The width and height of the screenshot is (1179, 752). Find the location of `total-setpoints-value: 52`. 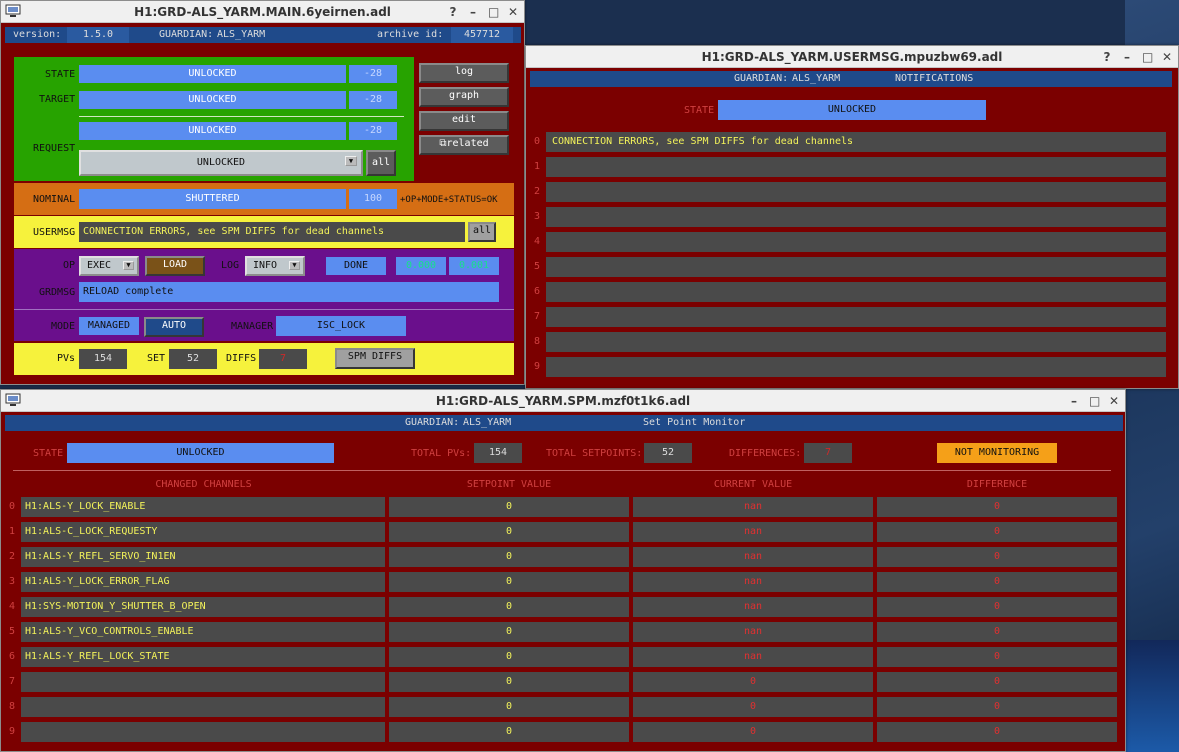

total-setpoints-value: 52 is located at coordinates (668, 453).